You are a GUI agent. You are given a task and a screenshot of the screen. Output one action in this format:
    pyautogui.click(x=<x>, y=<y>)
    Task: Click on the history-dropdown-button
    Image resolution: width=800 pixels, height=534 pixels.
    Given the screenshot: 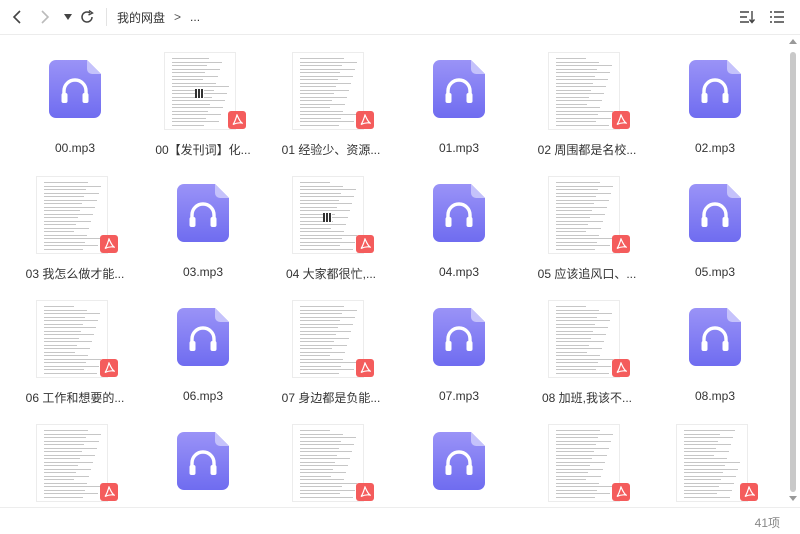 What is the action you would take?
    pyautogui.click(x=68, y=17)
    